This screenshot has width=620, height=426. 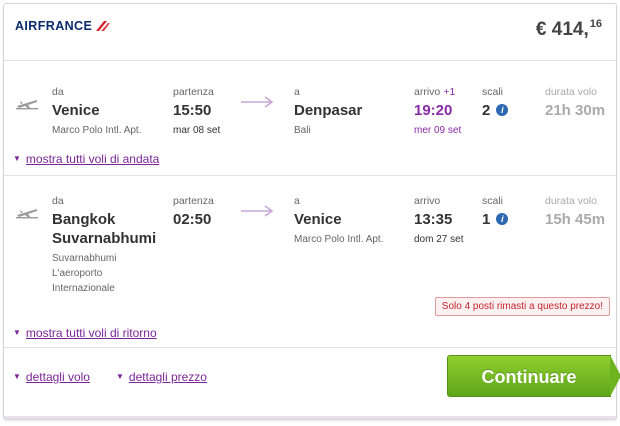 I want to click on stops-value: 2i, so click(x=495, y=110).